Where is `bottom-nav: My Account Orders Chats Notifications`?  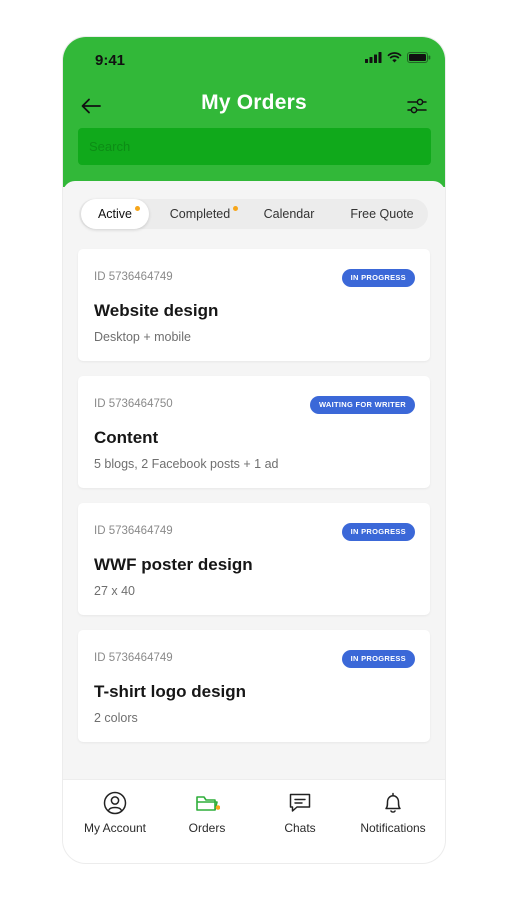 bottom-nav: My Account Orders Chats Notifications is located at coordinates (254, 821).